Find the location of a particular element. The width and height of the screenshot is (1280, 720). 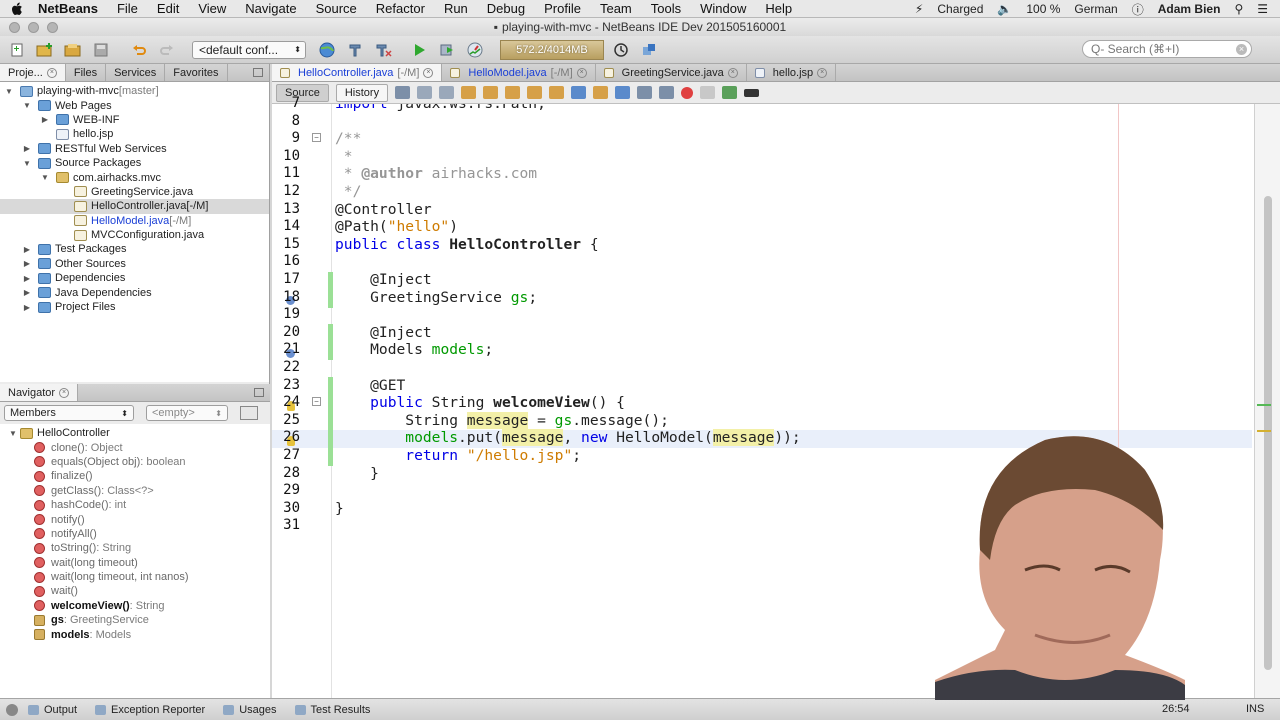

find-icon is located at coordinates (469, 92).